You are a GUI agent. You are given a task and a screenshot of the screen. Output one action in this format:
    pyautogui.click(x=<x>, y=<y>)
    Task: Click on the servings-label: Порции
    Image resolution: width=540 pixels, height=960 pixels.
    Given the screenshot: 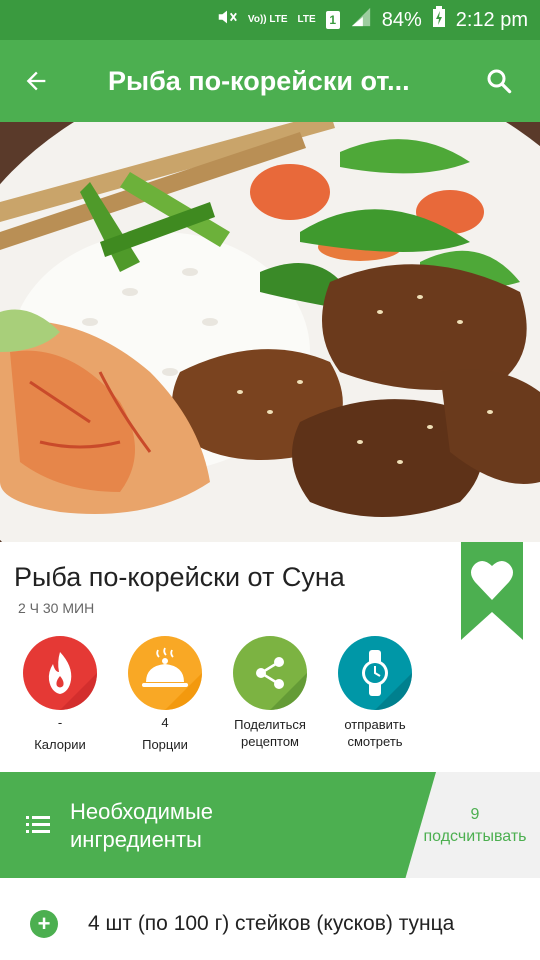 What is the action you would take?
    pyautogui.click(x=165, y=744)
    